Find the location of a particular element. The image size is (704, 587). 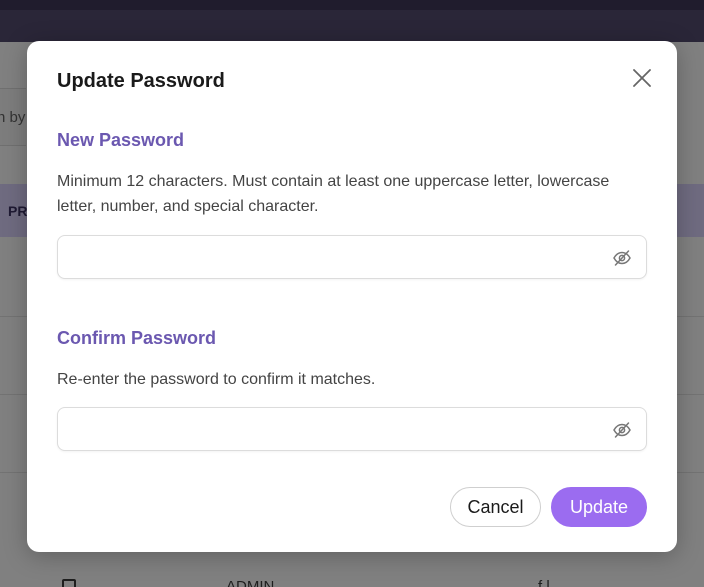

confirm-password-label: Confirm Password is located at coordinates (137, 338).